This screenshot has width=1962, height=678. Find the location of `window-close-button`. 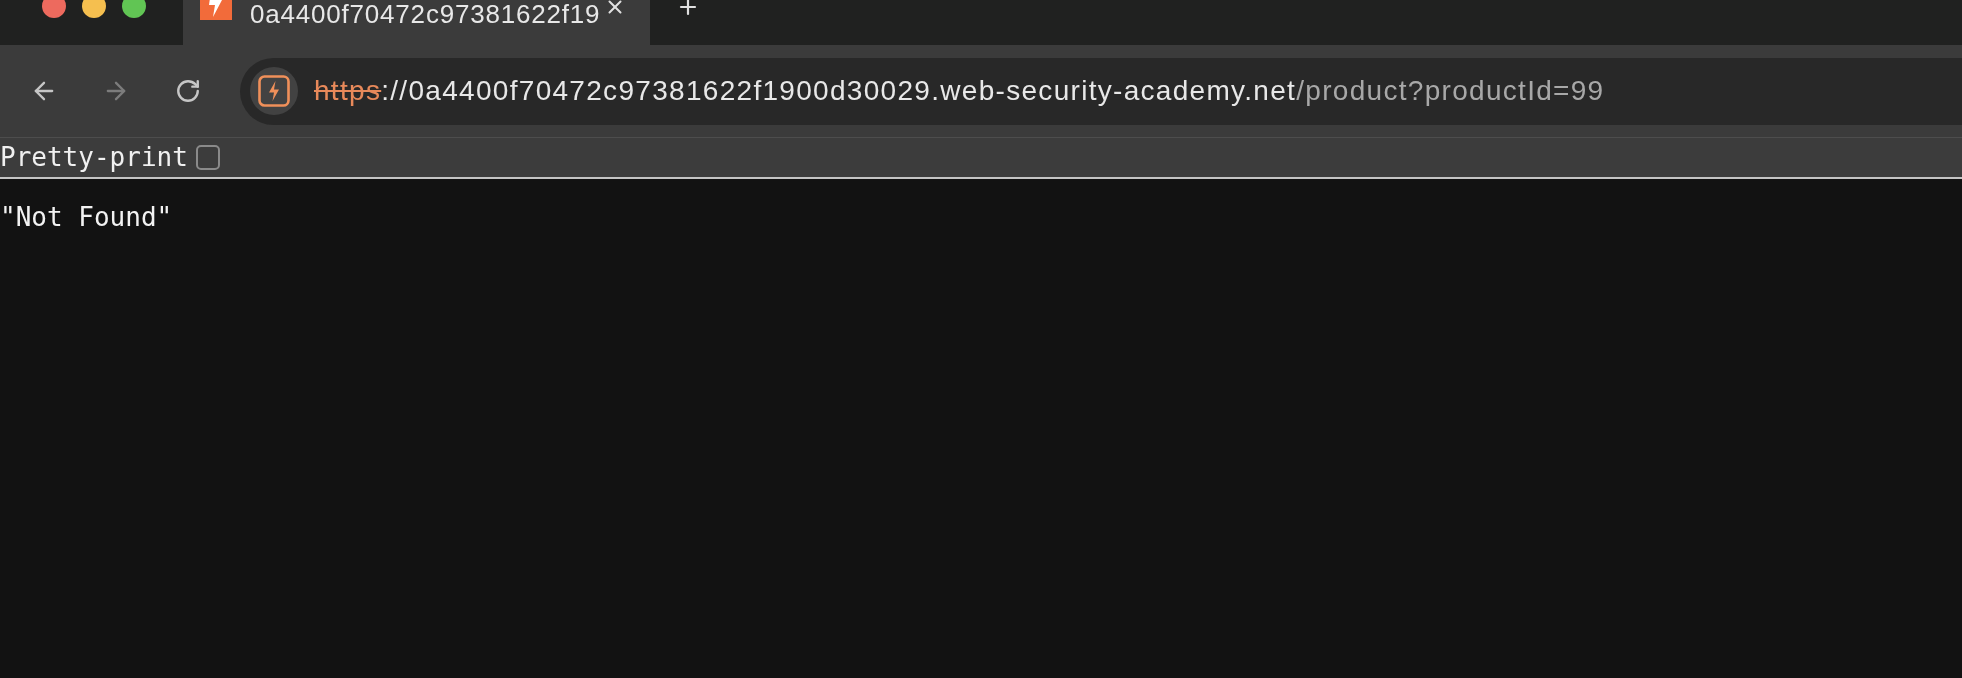

window-close-button is located at coordinates (54, 9).